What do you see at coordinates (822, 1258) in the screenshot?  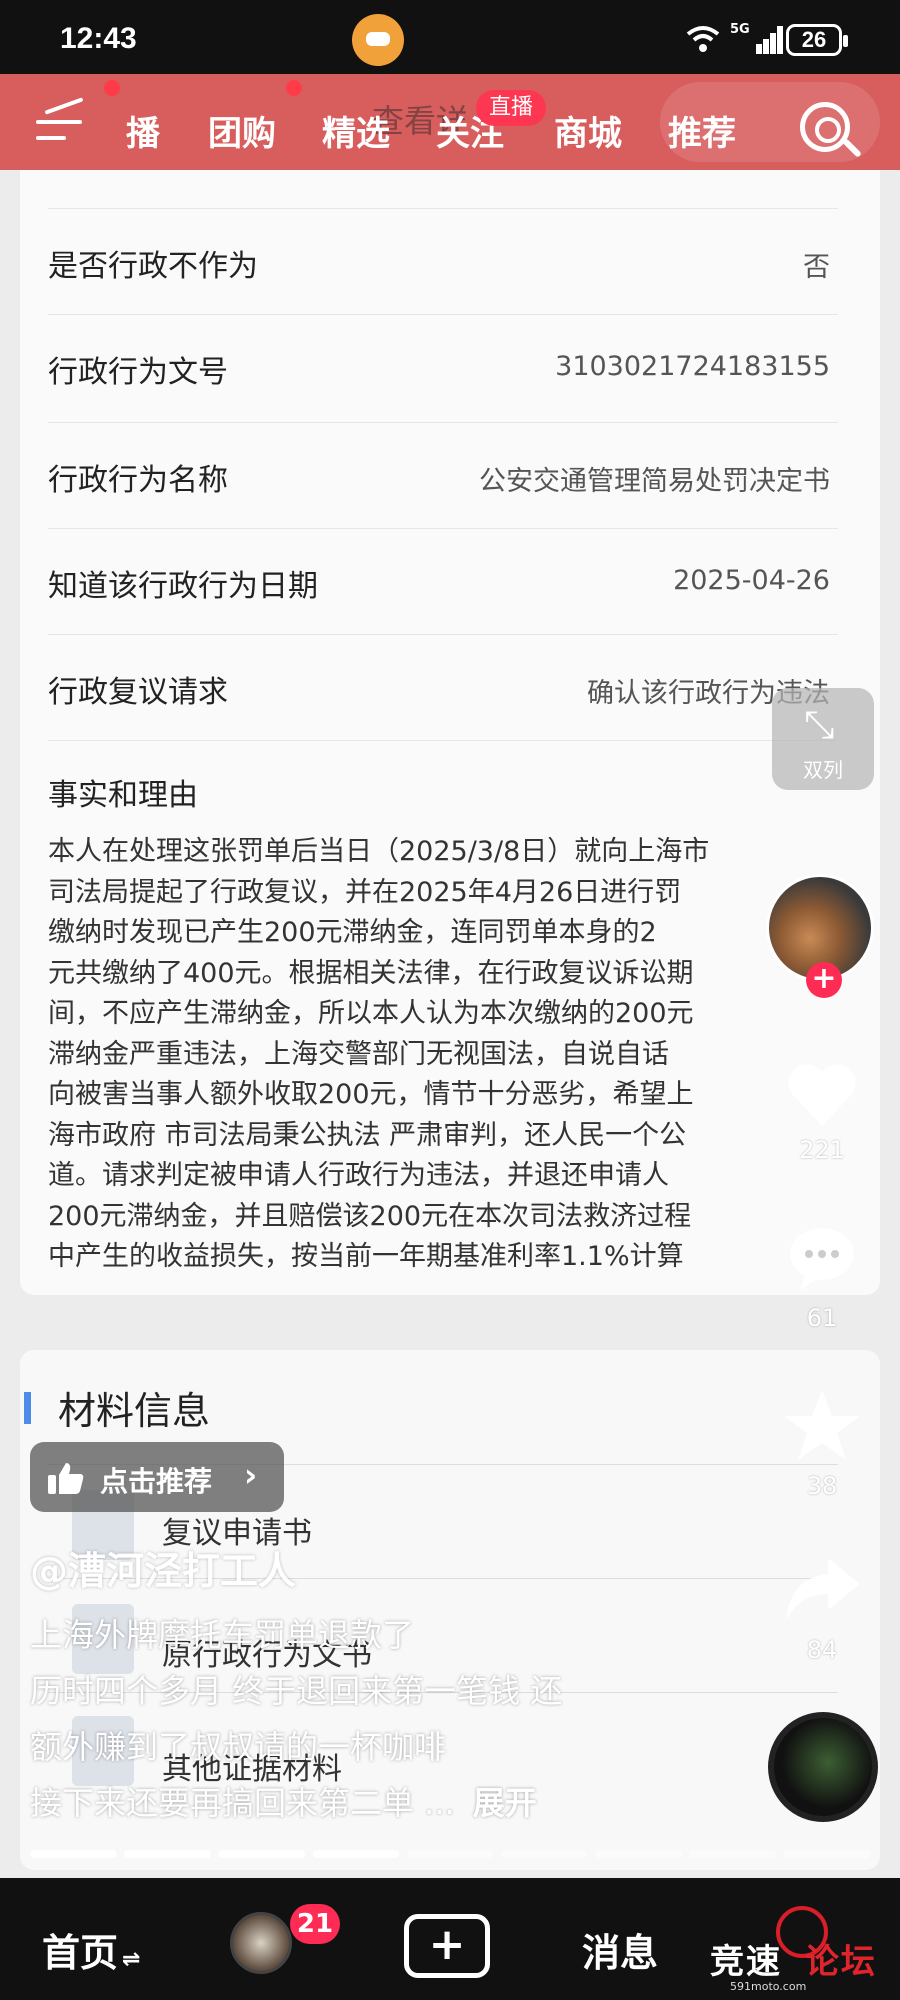 I see `comment-icon` at bounding box center [822, 1258].